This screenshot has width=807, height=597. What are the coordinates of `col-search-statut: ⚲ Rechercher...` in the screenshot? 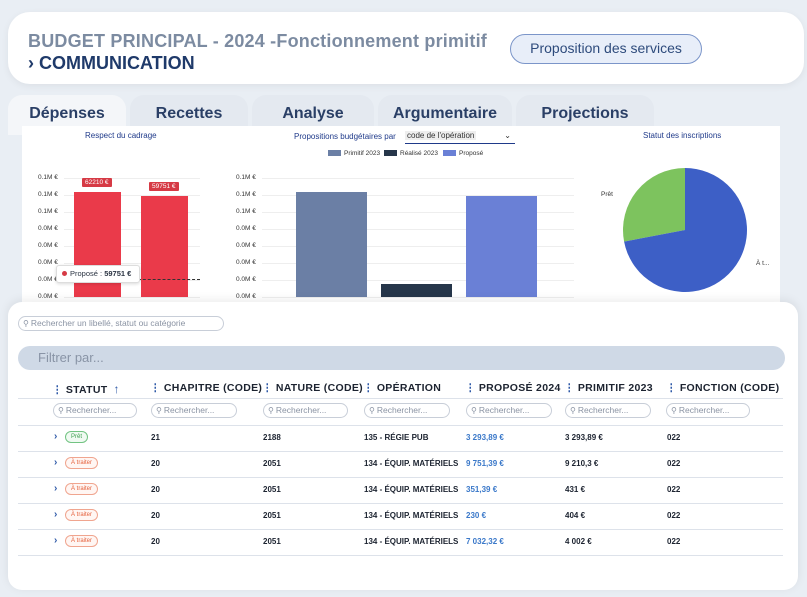 It's located at (95, 410).